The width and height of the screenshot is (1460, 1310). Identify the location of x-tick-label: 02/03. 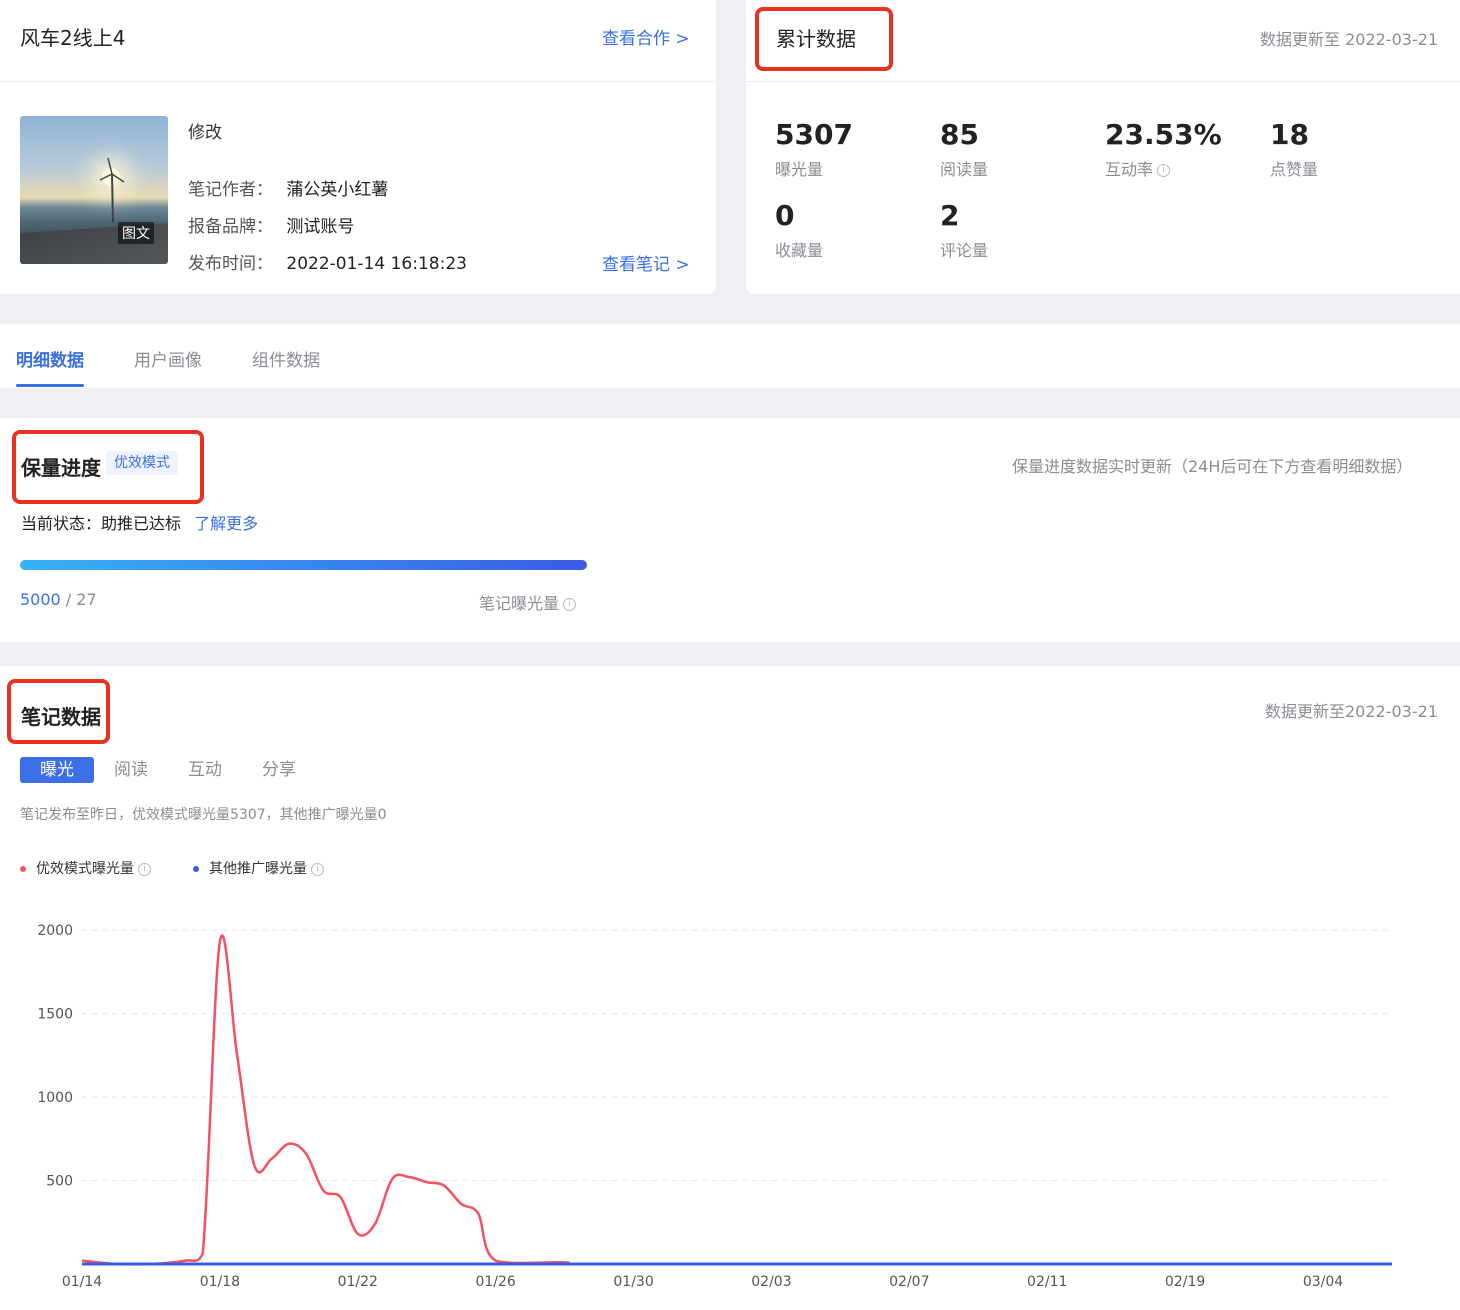
(771, 1282).